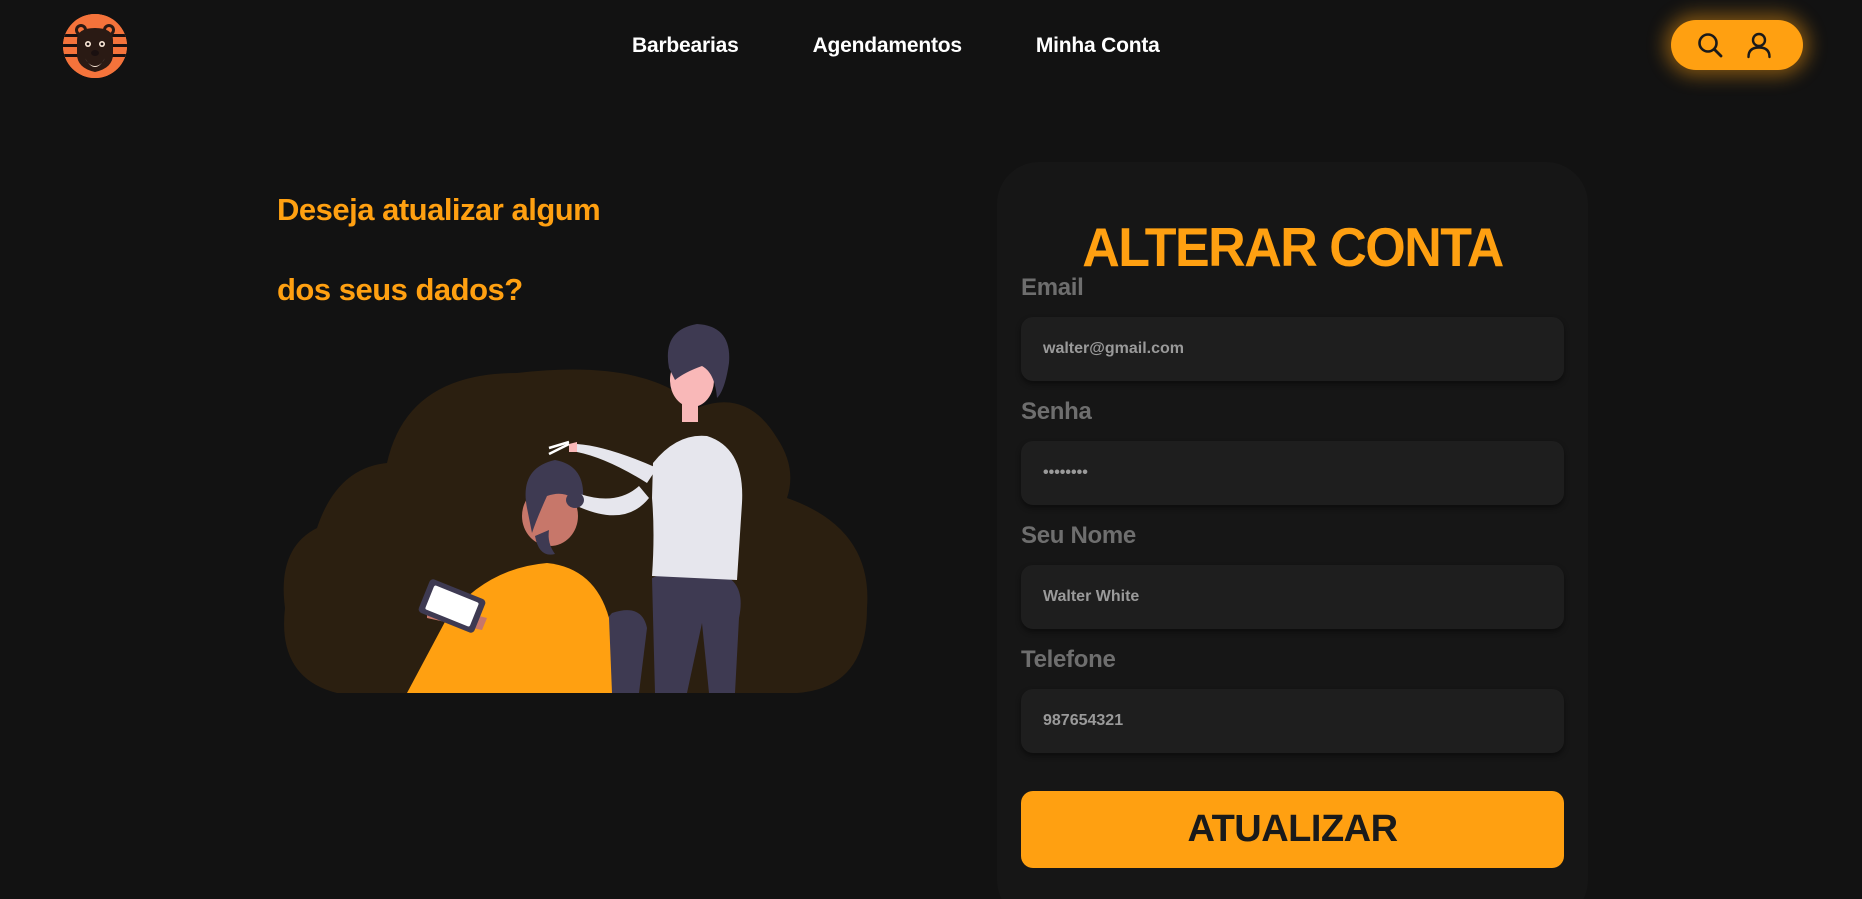  I want to click on phone-label: Telefone, so click(1068, 659).